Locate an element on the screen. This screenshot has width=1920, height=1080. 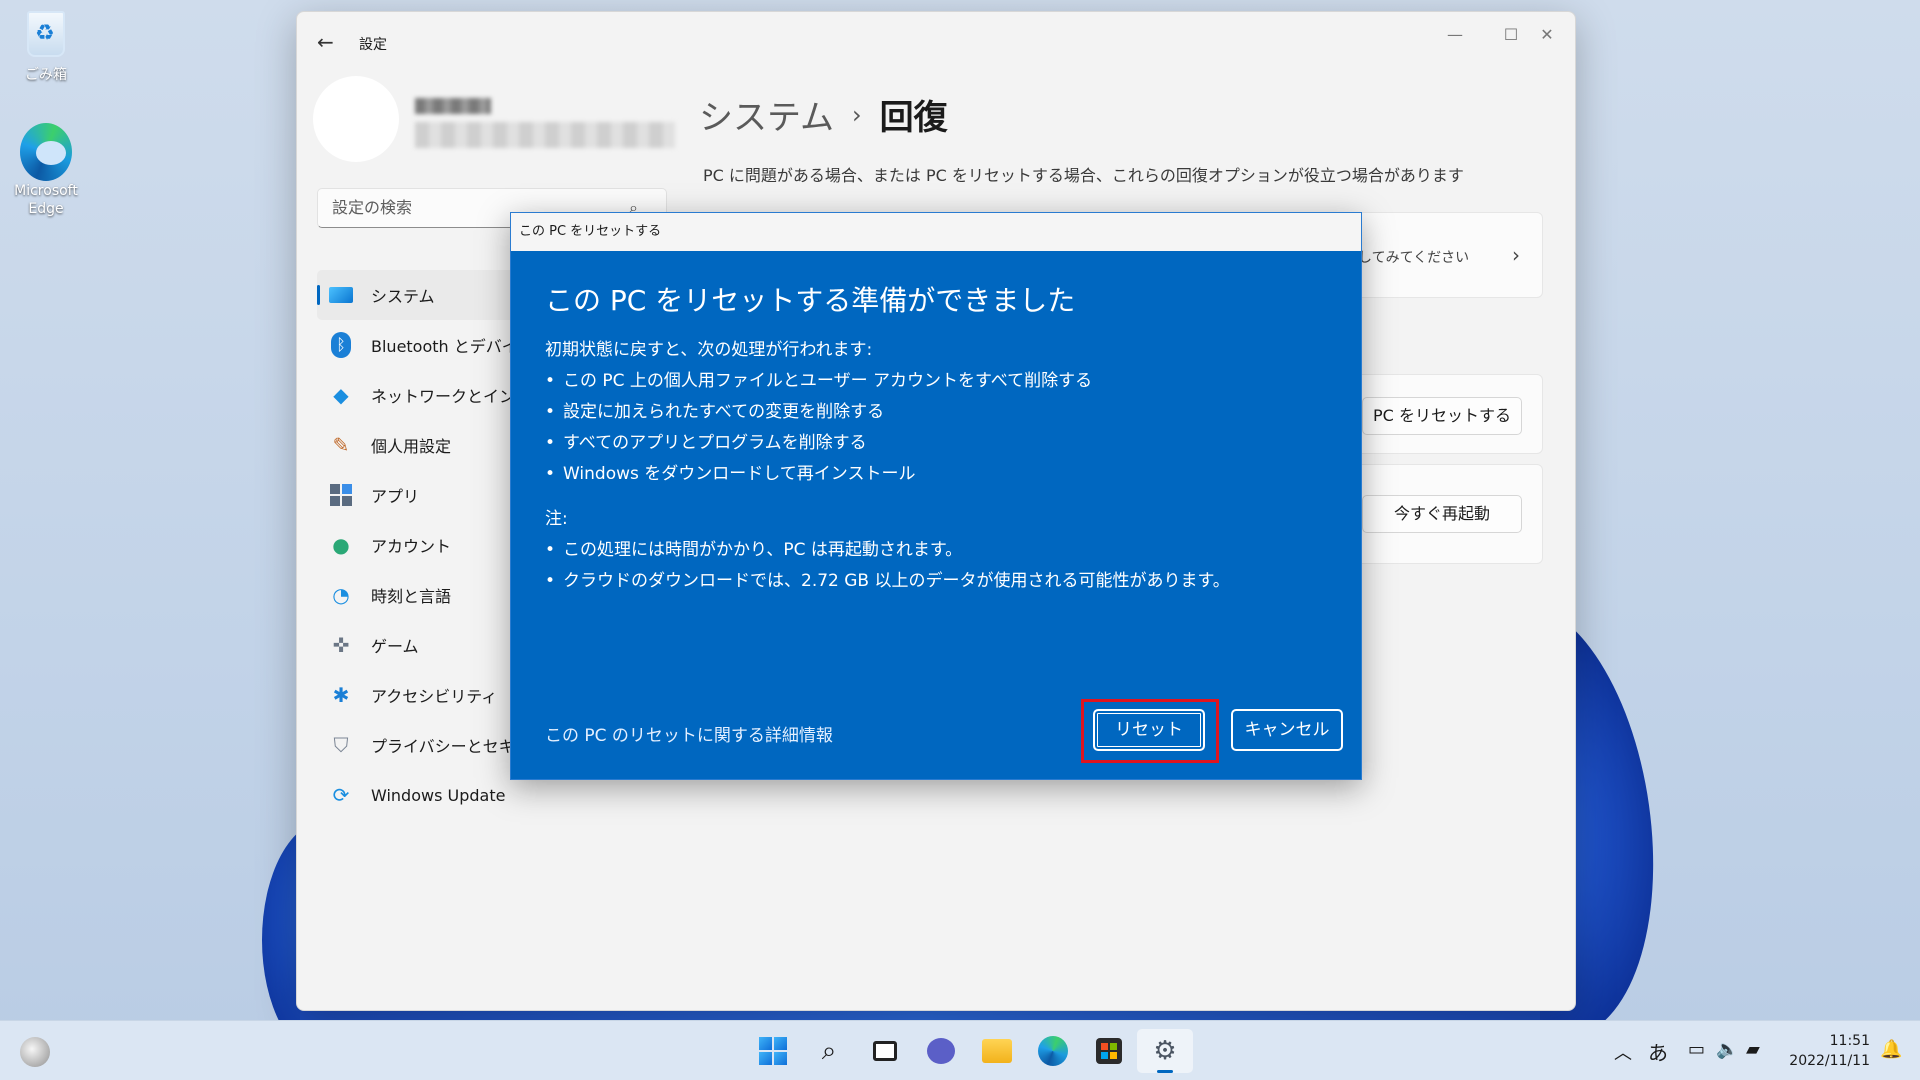
apps-icon is located at coordinates (341, 495).